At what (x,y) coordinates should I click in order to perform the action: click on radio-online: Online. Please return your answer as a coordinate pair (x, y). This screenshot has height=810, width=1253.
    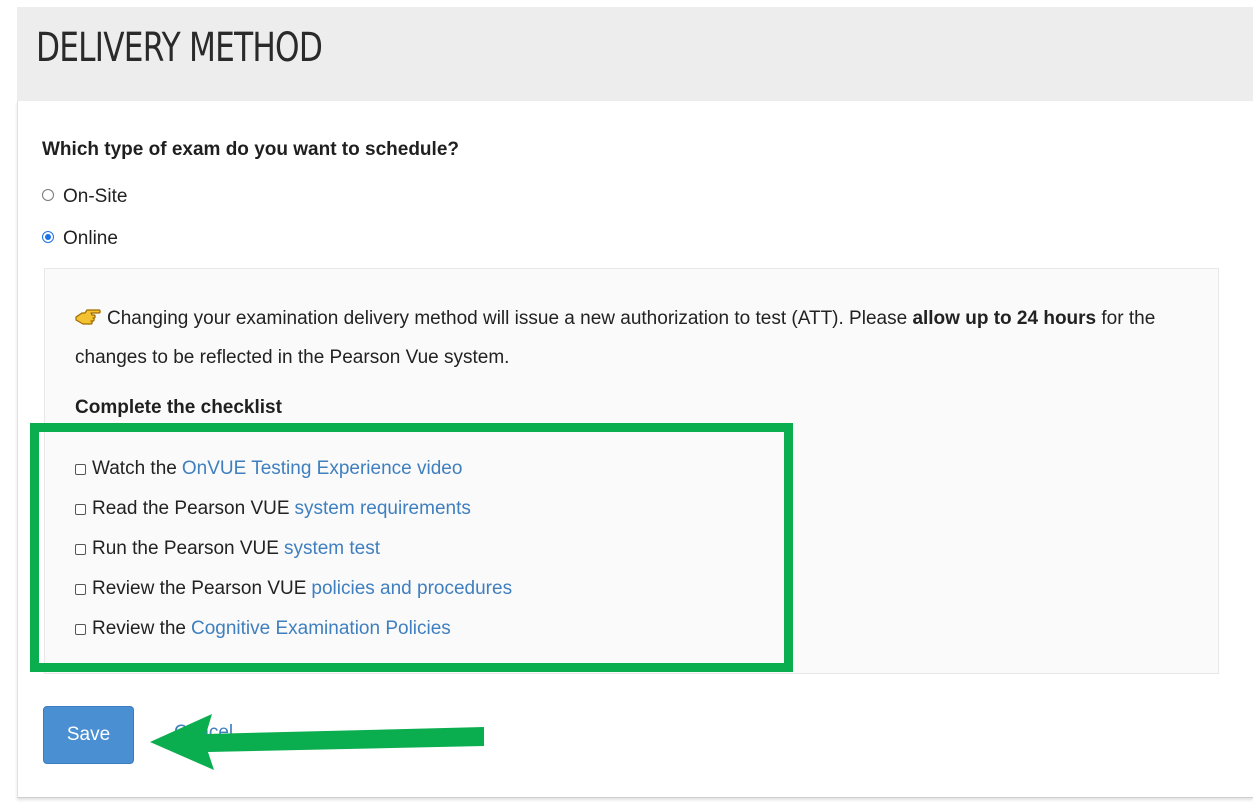
    Looking at the image, I should click on (80, 239).